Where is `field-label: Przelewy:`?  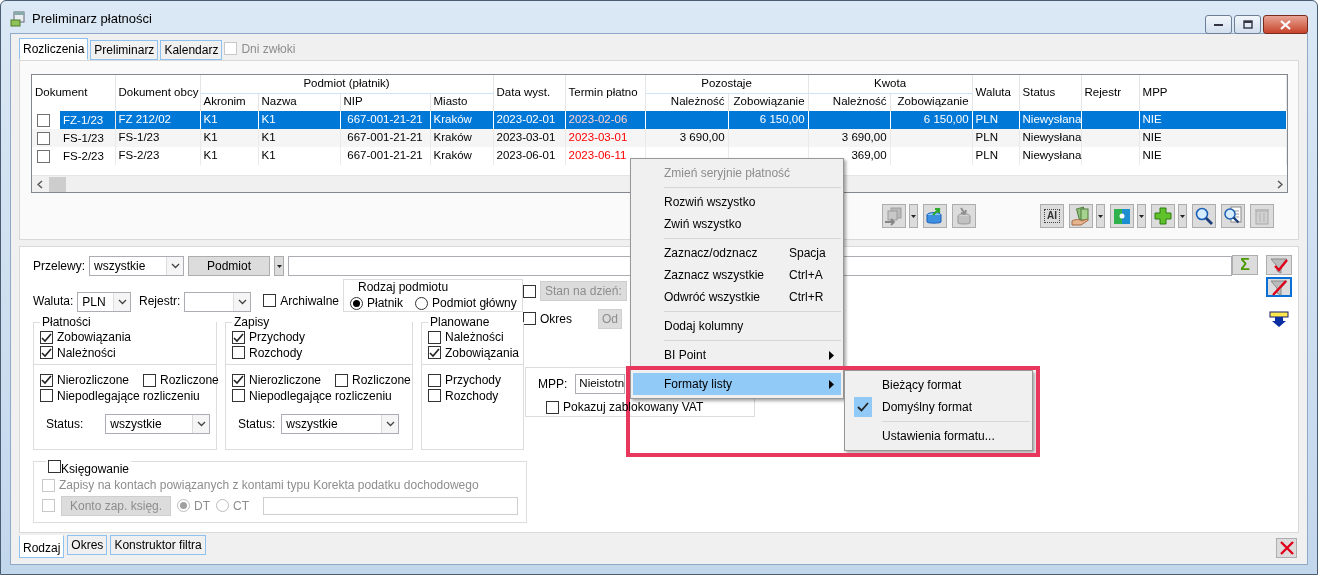 field-label: Przelewy: is located at coordinates (59, 266).